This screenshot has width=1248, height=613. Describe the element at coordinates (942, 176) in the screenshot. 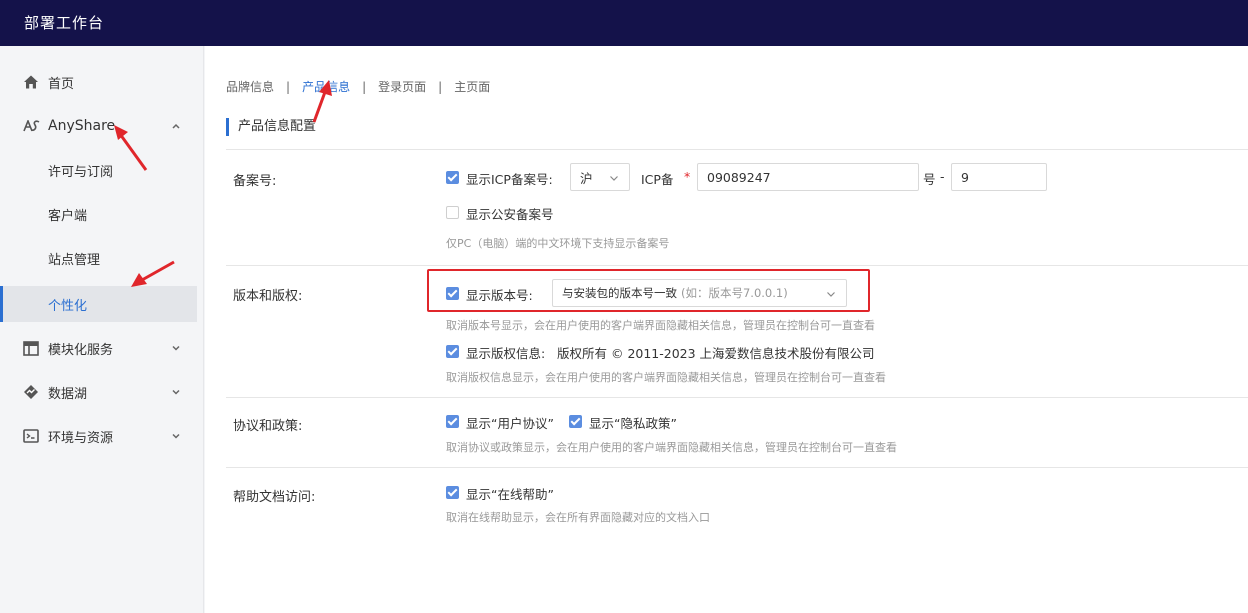

I see `dash-label: -` at that location.